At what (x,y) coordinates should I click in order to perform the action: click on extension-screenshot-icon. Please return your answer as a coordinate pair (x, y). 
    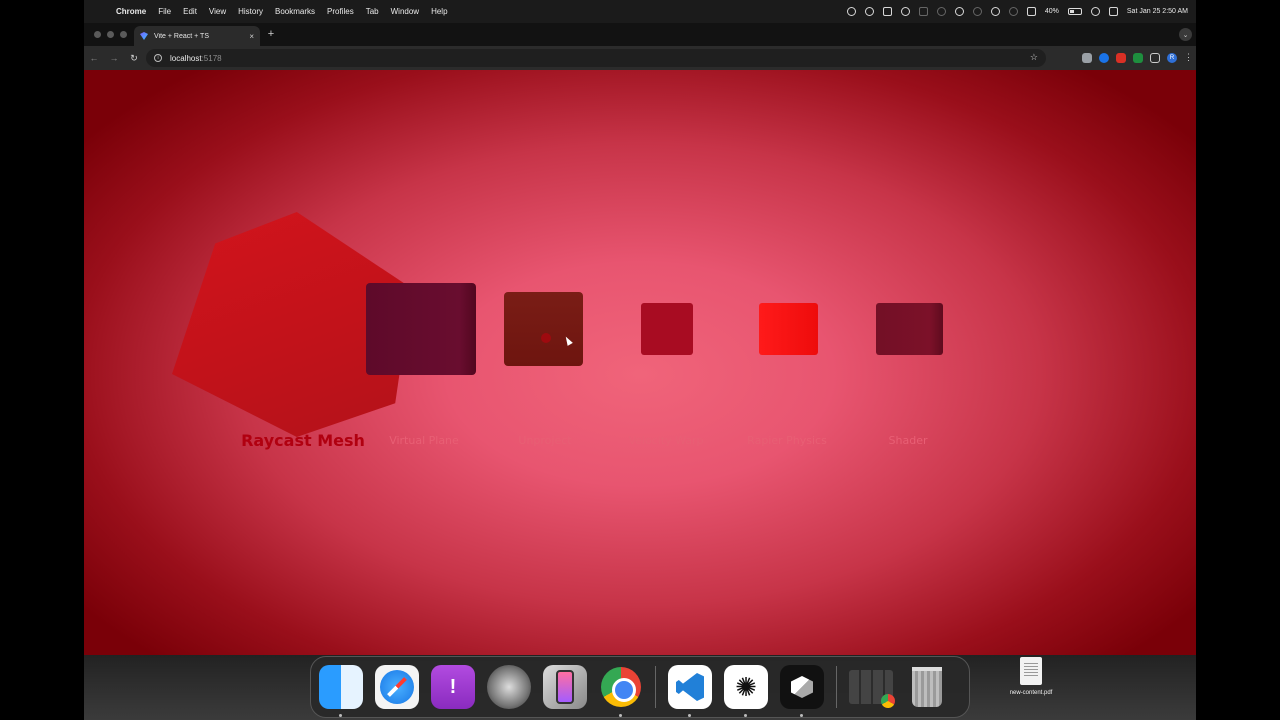
    Looking at the image, I should click on (1087, 57).